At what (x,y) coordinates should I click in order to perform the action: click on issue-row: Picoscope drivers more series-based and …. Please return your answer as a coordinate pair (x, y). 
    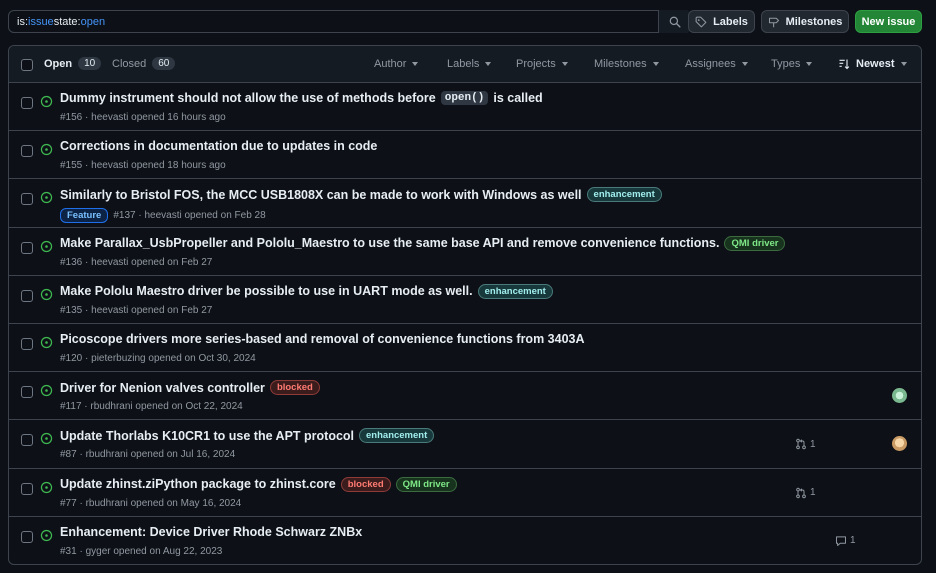
    Looking at the image, I should click on (465, 348).